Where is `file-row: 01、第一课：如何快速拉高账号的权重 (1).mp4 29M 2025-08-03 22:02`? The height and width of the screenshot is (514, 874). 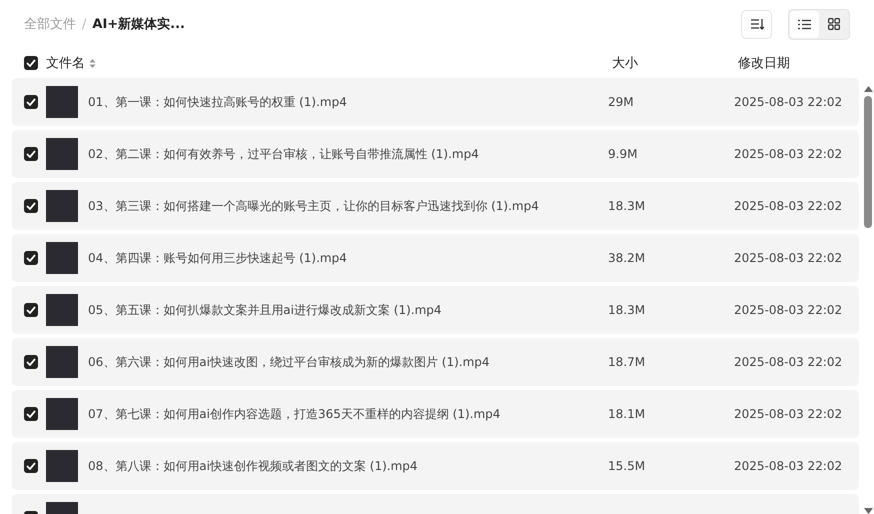
file-row: 01、第一课：如何快速拉高账号的权重 (1).mp4 29M 2025-08-03 22:02 is located at coordinates (435, 102).